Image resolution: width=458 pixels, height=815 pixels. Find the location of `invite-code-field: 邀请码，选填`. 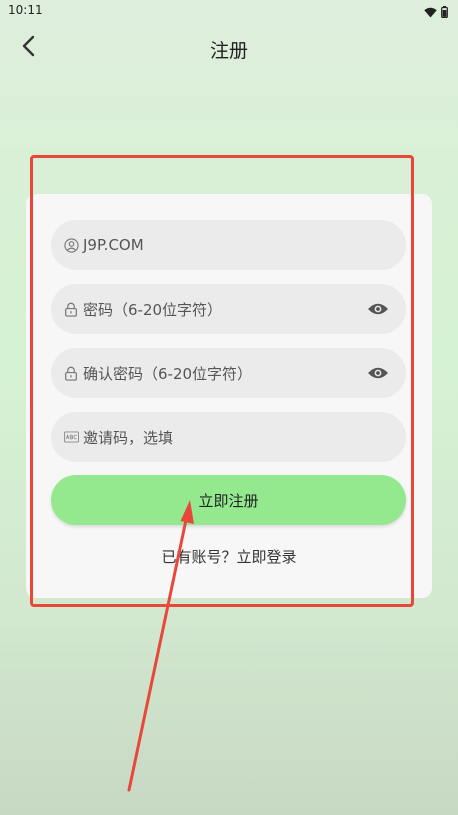

invite-code-field: 邀请码，选填 is located at coordinates (228, 437).